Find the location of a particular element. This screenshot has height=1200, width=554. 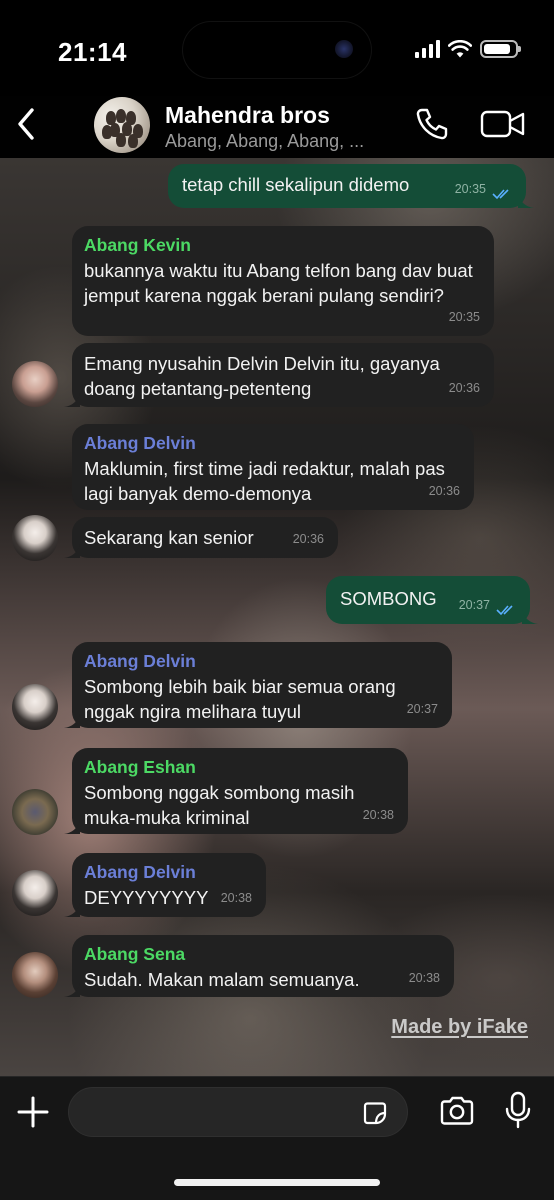

message-bubble-incoming: Sekarang kan senior 20:36 is located at coordinates (201, 537).